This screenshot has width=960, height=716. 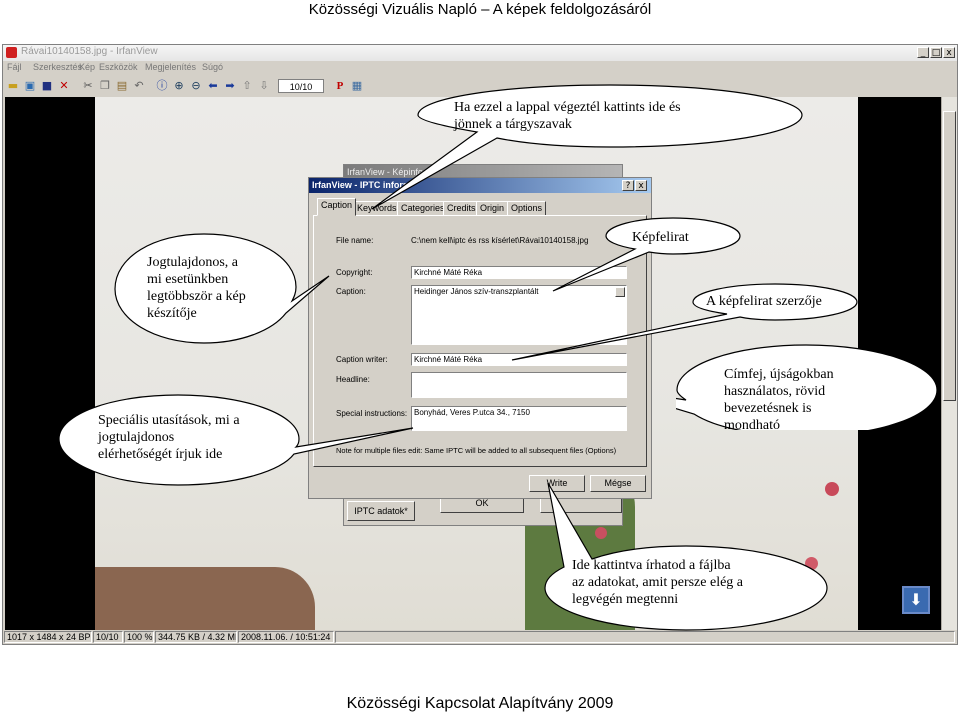 I want to click on slide-footer: Közösségi Kapcsolat Alapítvány 2009, so click(x=480, y=703).